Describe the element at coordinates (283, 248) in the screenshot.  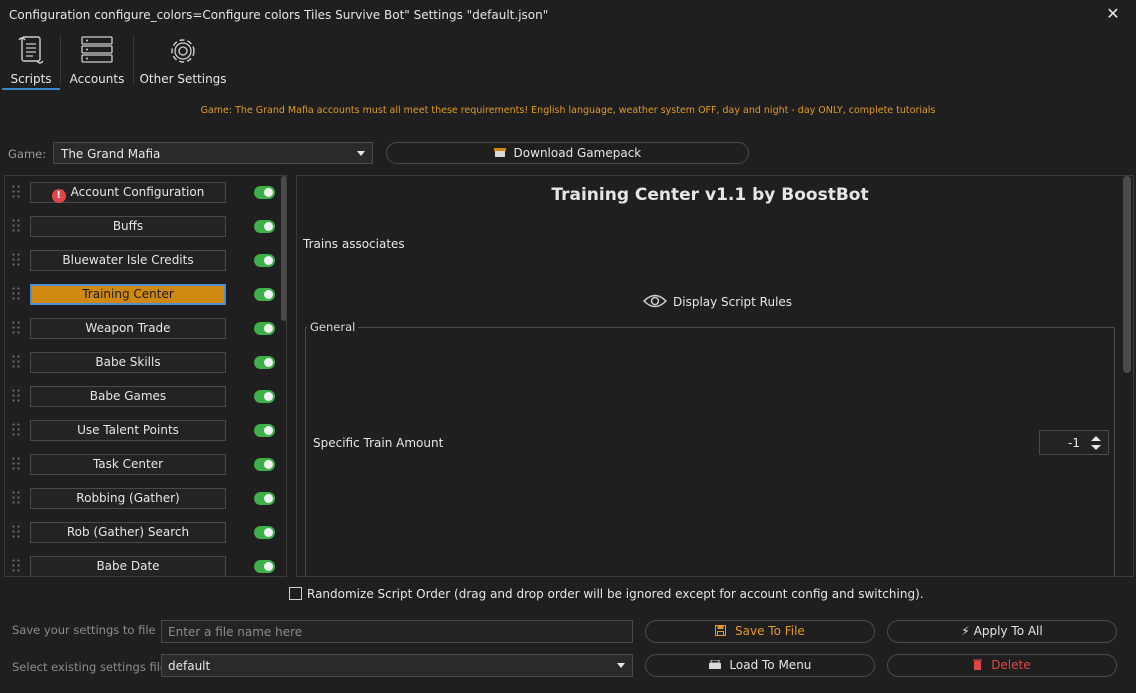
I see `script-list-scrollbar` at that location.